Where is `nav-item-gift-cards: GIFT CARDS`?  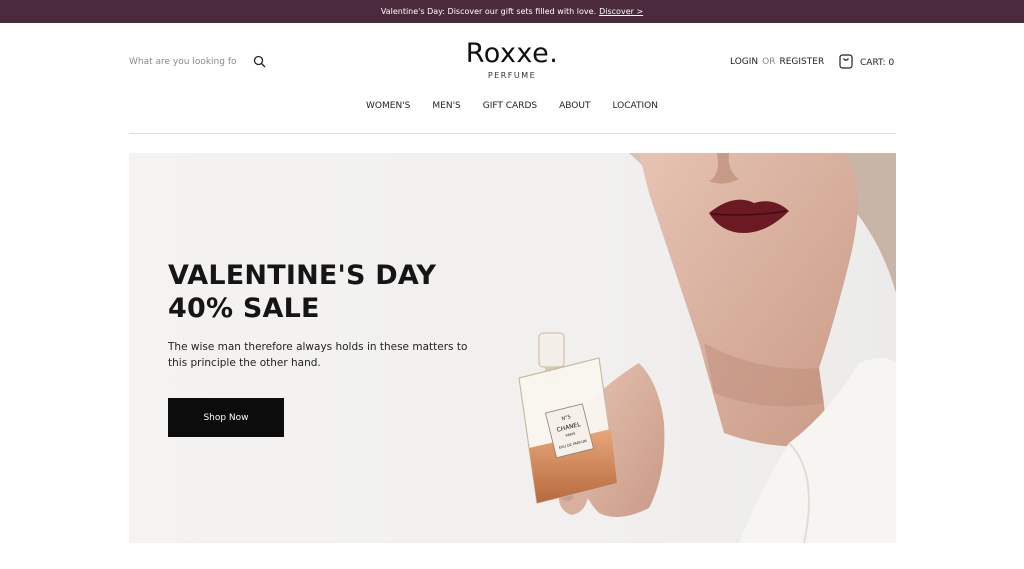
nav-item-gift-cards: GIFT CARDS is located at coordinates (510, 106).